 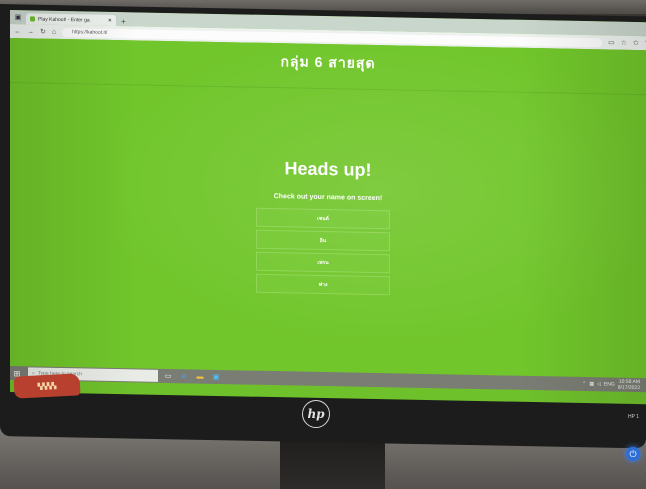 What do you see at coordinates (64, 20) in the screenshot?
I see `tab-title: Play Kahoot! - Enter ga` at bounding box center [64, 20].